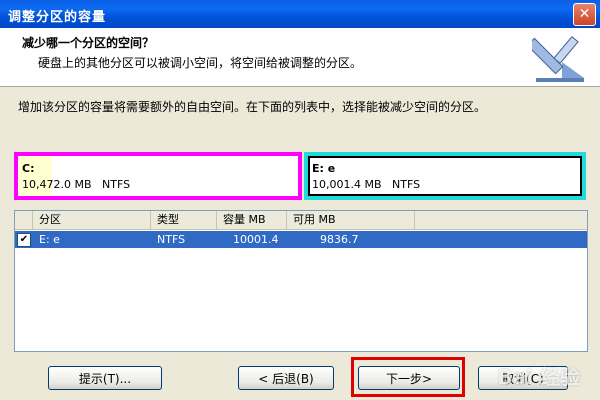  I want to click on list-header: 分区 类型 容量 MB 可用 MB, so click(301, 220).